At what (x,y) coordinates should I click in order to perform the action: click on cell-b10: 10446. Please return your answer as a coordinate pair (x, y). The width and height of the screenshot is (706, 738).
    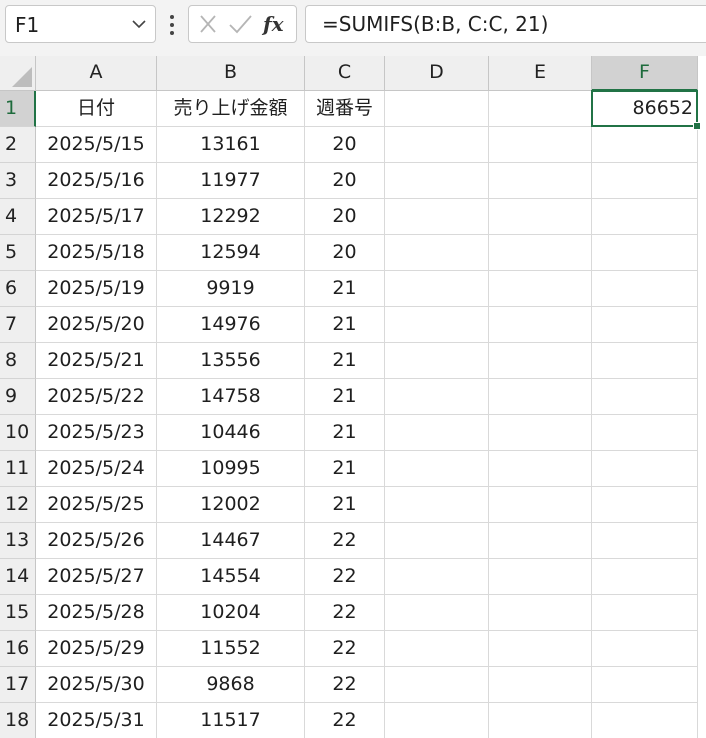
    Looking at the image, I should click on (231, 433).